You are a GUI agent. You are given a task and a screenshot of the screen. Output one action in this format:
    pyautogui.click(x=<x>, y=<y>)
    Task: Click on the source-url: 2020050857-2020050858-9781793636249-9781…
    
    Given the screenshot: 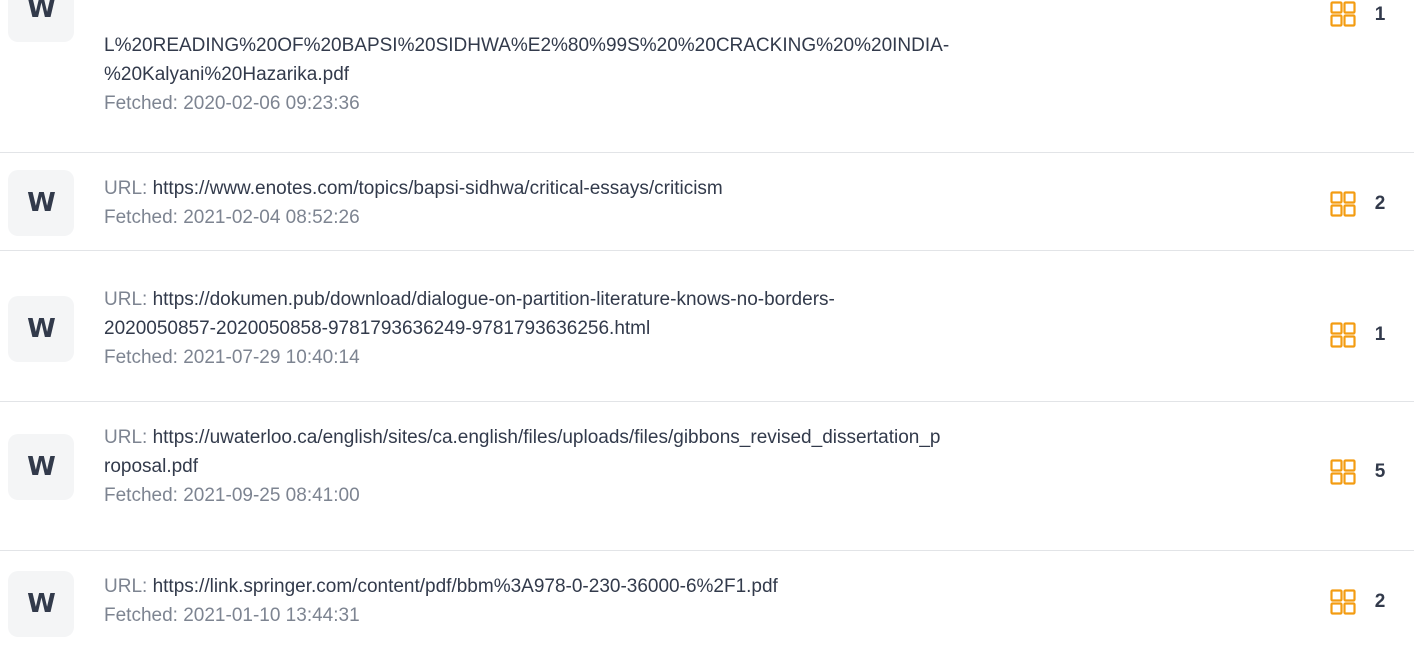 What is the action you would take?
    pyautogui.click(x=704, y=328)
    